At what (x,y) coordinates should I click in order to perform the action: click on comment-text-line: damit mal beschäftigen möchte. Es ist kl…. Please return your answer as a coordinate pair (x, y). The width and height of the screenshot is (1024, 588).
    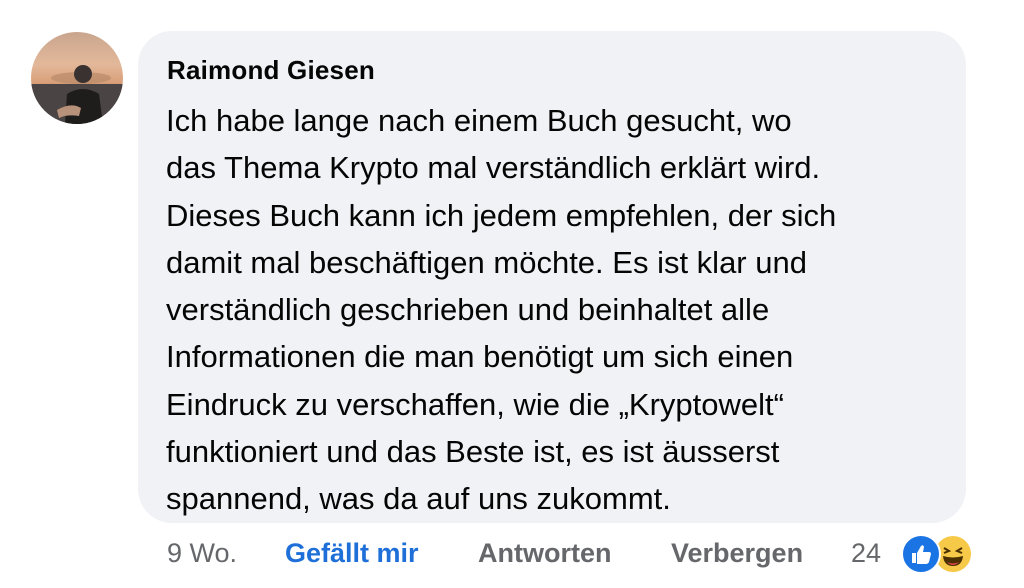
    Looking at the image, I should click on (486, 262).